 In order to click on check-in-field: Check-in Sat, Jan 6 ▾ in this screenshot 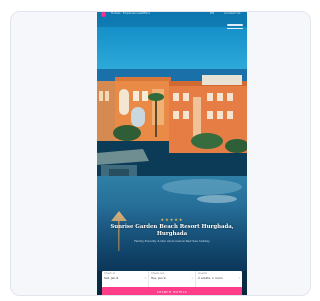, I will do `click(125, 279)`.